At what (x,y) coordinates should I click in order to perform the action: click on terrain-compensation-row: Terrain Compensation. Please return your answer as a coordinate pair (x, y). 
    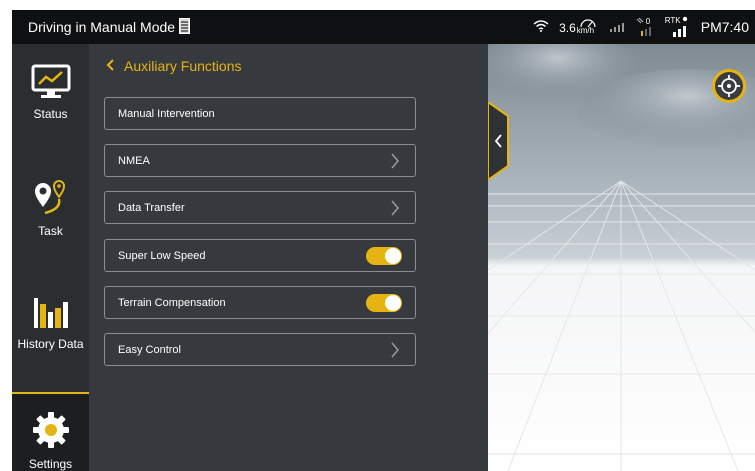
    Looking at the image, I should click on (260, 302).